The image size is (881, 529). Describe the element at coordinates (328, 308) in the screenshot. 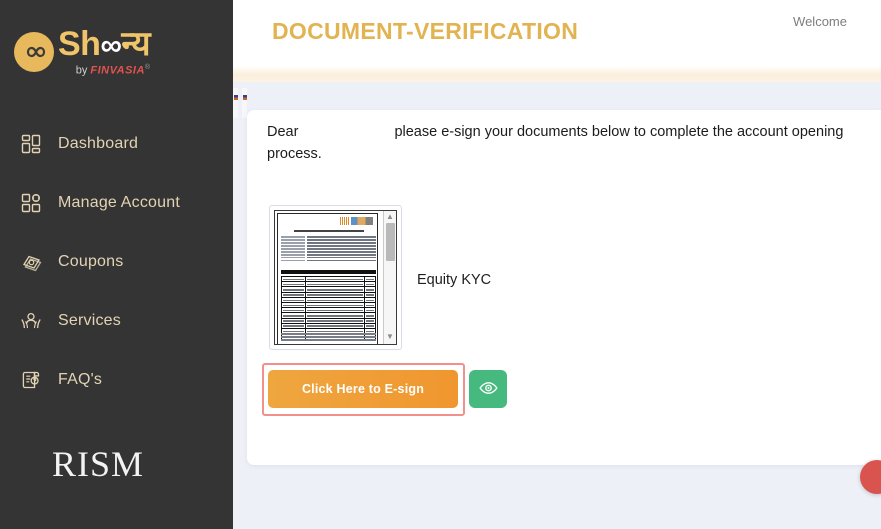

I see `document-table` at that location.